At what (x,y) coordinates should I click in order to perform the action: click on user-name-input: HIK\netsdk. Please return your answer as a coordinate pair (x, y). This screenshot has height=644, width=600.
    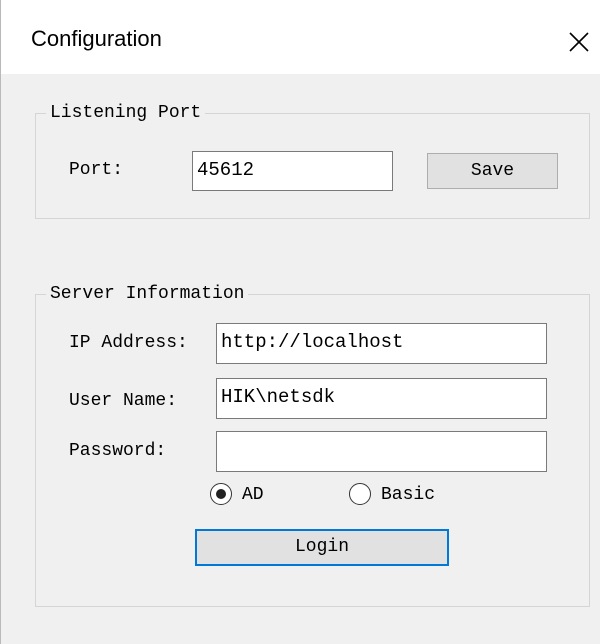
    Looking at the image, I should click on (381, 398).